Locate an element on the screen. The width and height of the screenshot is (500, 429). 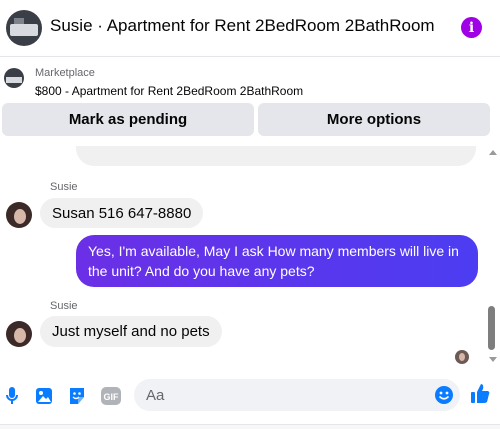
scroll-thumb is located at coordinates (491, 328).